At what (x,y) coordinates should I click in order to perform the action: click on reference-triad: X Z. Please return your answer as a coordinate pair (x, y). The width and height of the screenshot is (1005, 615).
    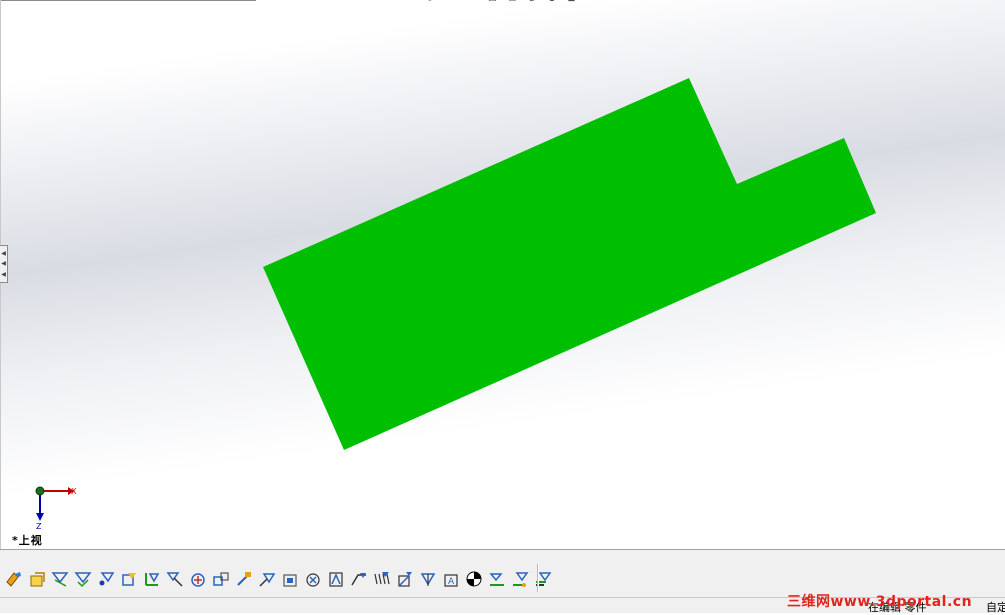
    Looking at the image, I should click on (56, 508).